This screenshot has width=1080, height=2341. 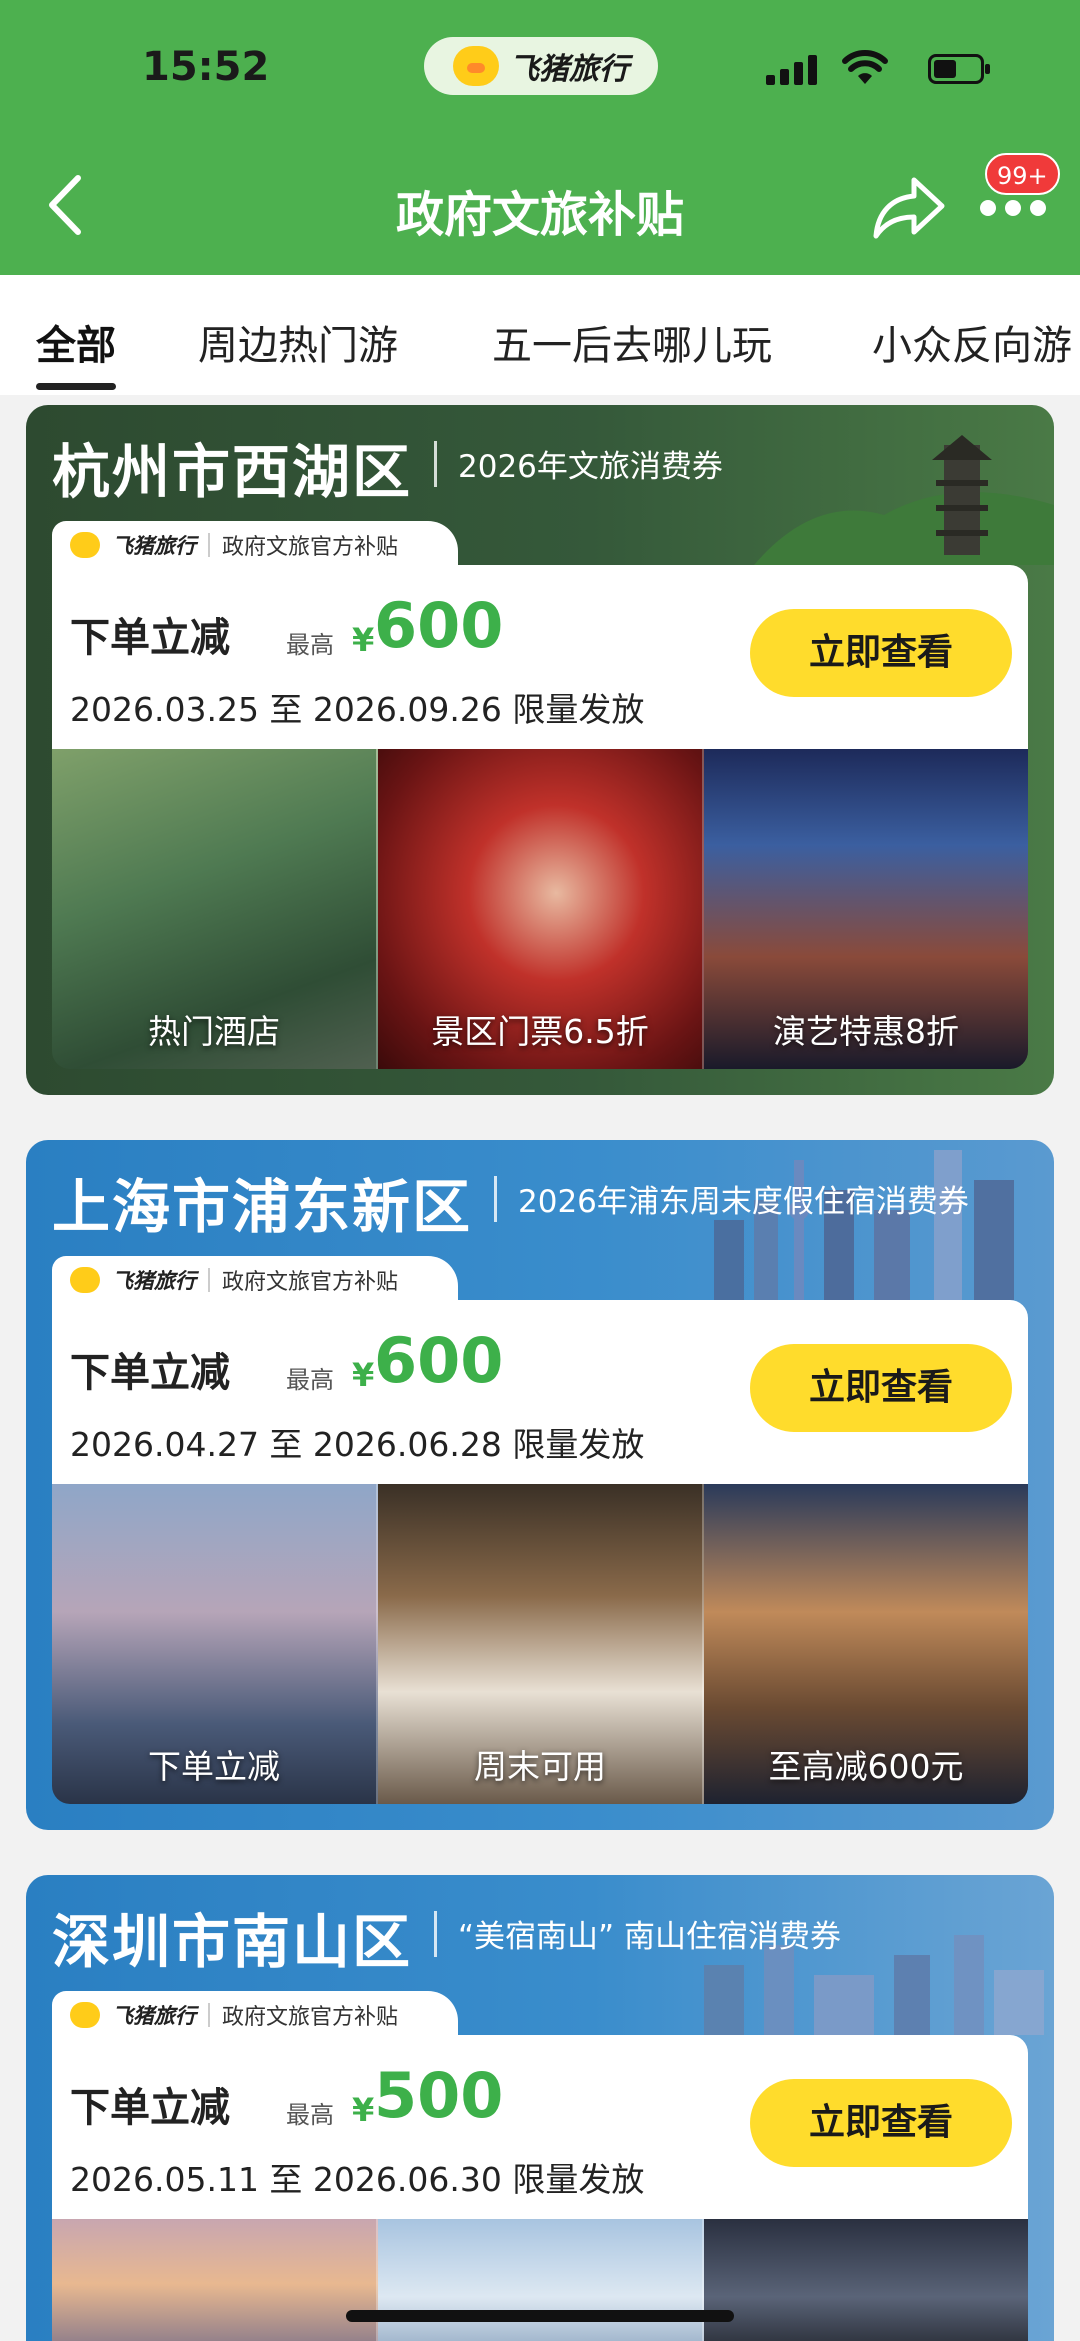 What do you see at coordinates (972, 342) in the screenshot?
I see `tab-niche: 小众反向游` at bounding box center [972, 342].